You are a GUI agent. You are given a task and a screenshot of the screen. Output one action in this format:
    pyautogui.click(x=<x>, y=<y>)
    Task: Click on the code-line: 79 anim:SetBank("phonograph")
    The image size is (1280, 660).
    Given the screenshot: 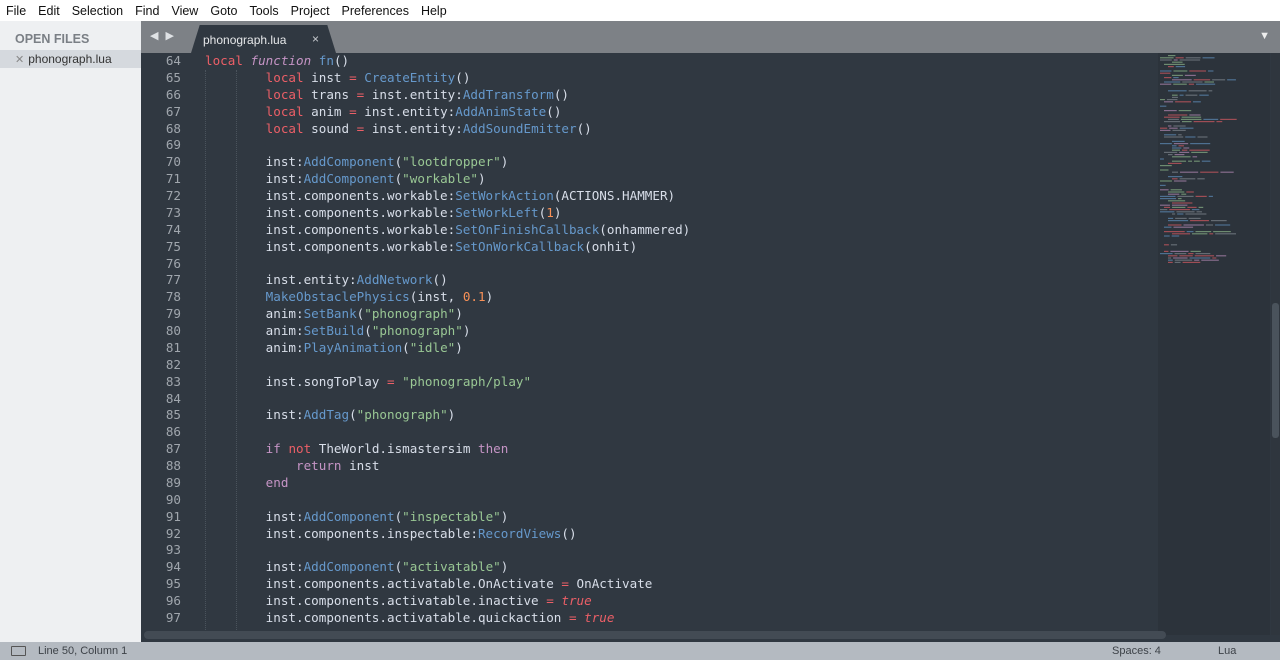 What is the action you would take?
    pyautogui.click(x=648, y=314)
    